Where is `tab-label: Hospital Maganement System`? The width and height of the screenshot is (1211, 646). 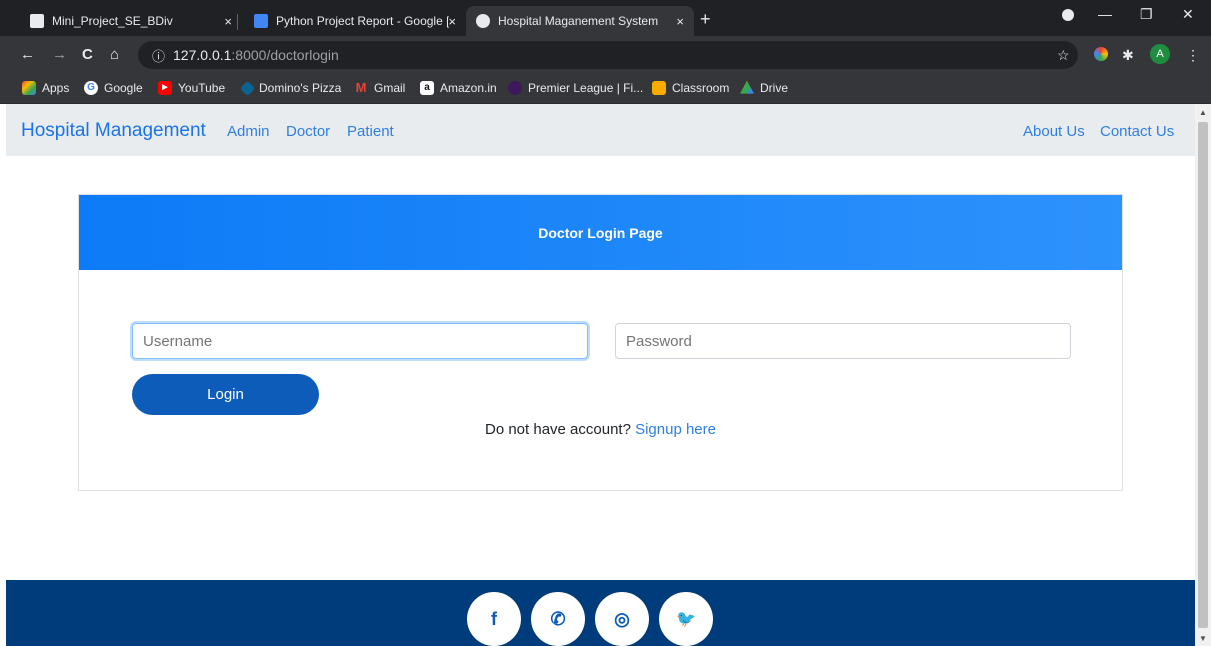 tab-label: Hospital Maganement System is located at coordinates (578, 21).